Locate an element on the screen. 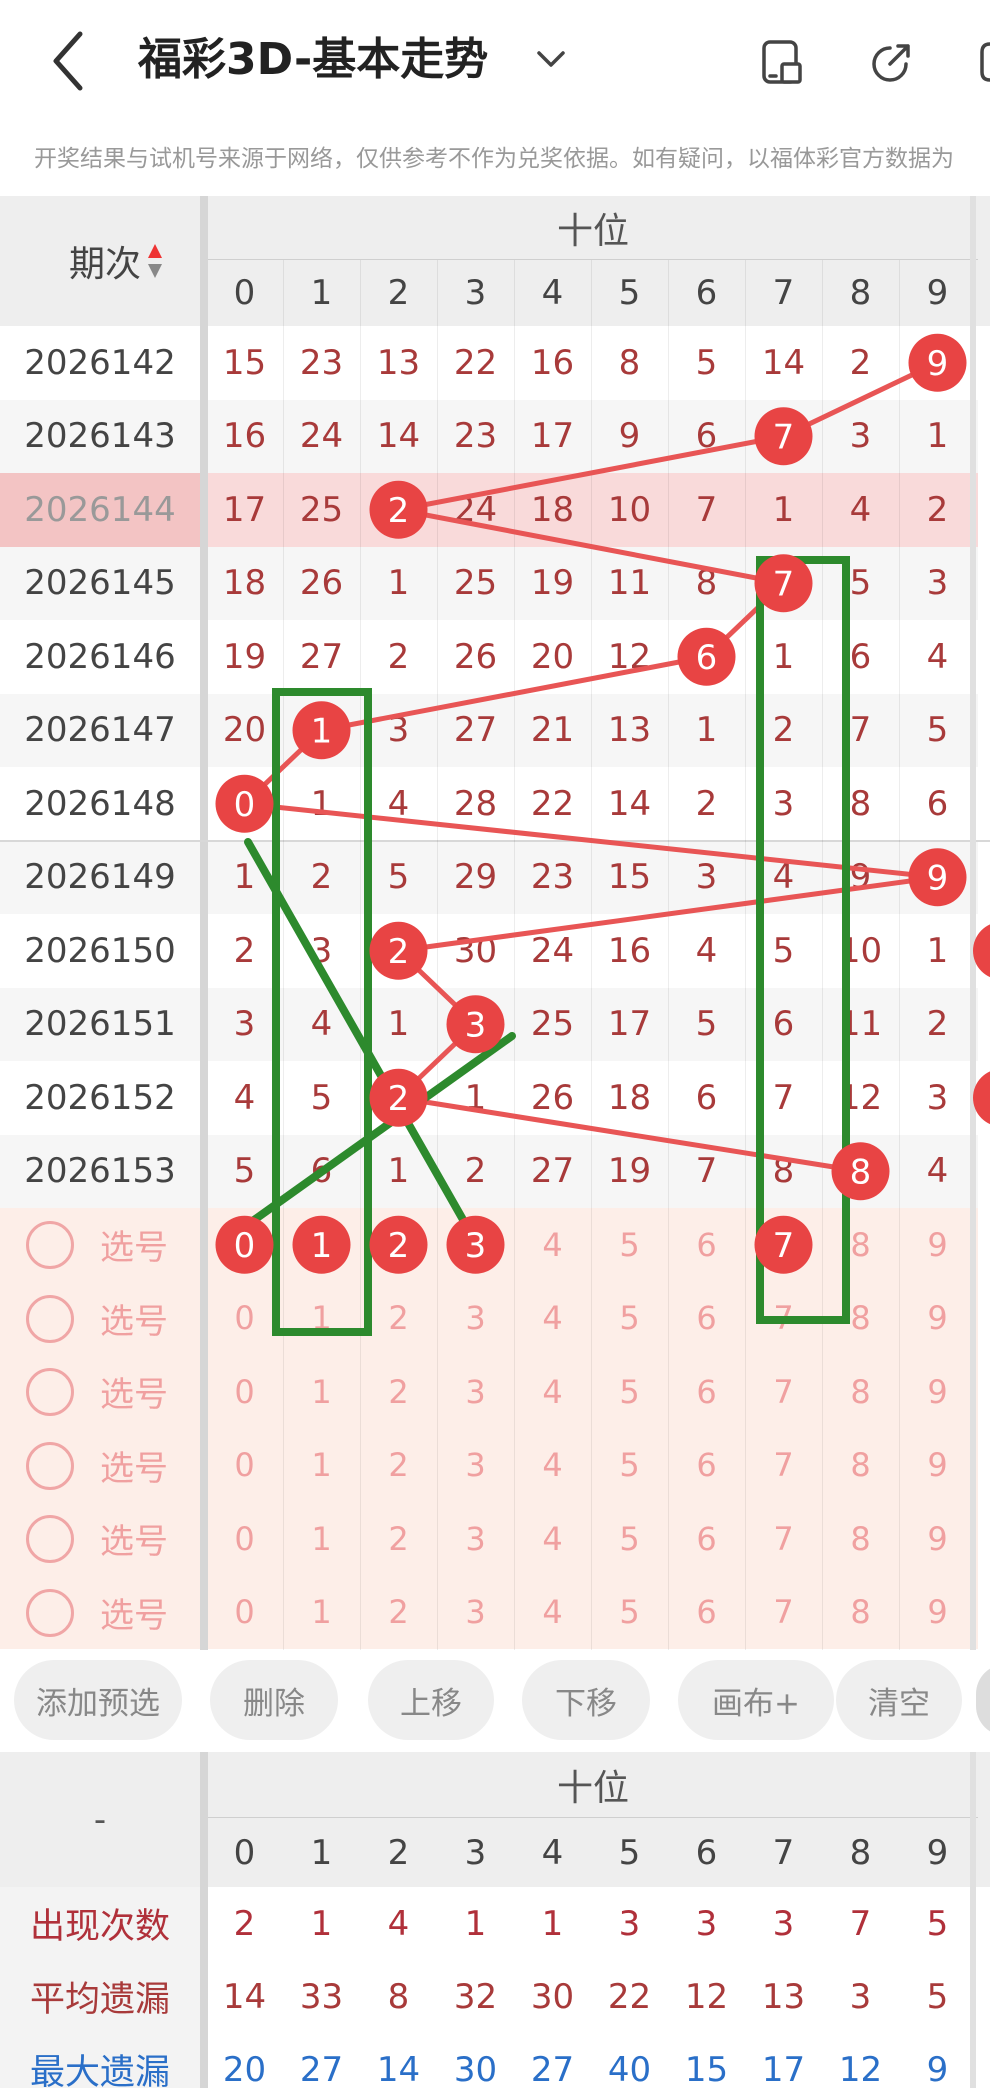  period-label: 2026148 is located at coordinates (100, 804).